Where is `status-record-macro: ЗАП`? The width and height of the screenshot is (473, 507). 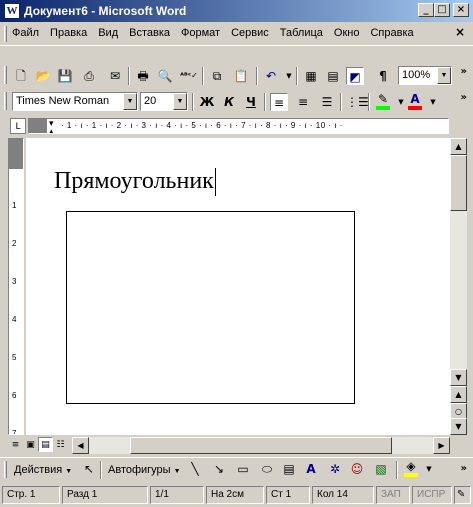 status-record-macro: ЗАП is located at coordinates (393, 495).